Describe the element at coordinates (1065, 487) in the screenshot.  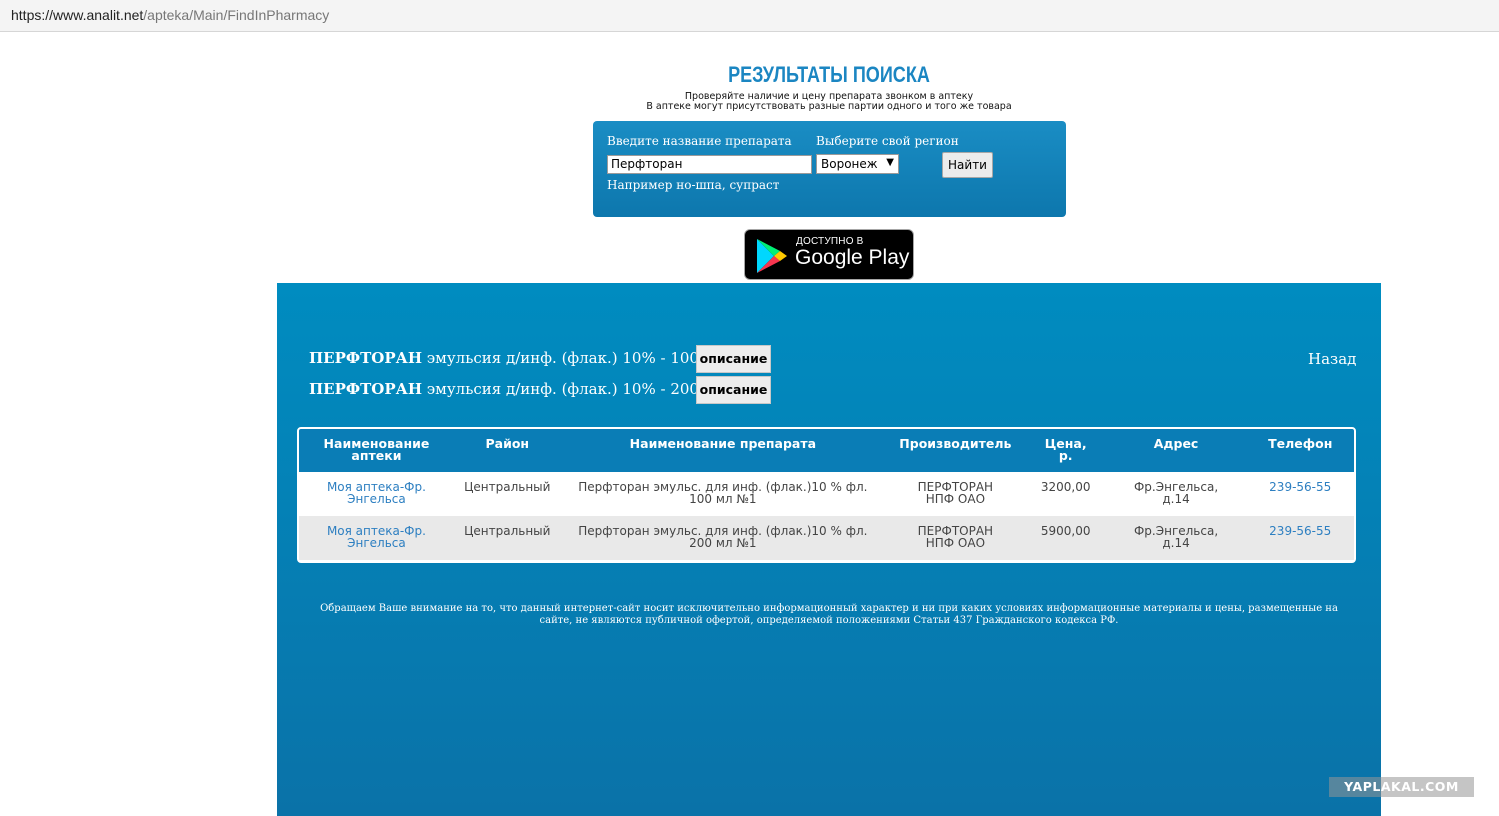
I see `price-cell: 3200,00` at that location.